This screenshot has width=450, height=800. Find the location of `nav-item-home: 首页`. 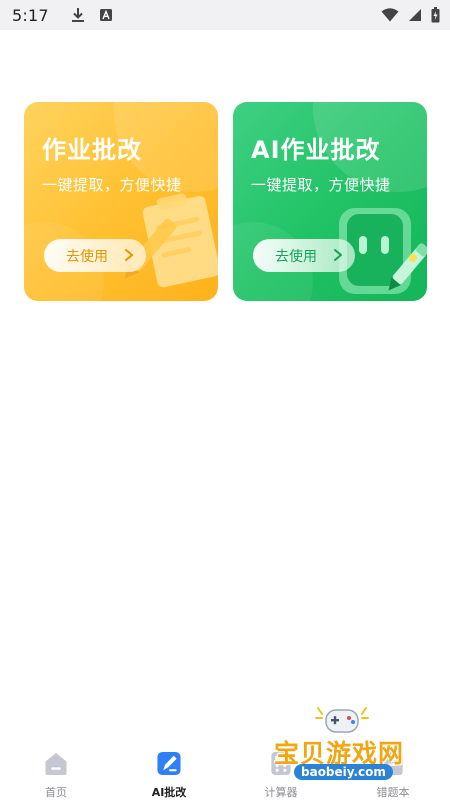

nav-item-home: 首页 is located at coordinates (56, 770).